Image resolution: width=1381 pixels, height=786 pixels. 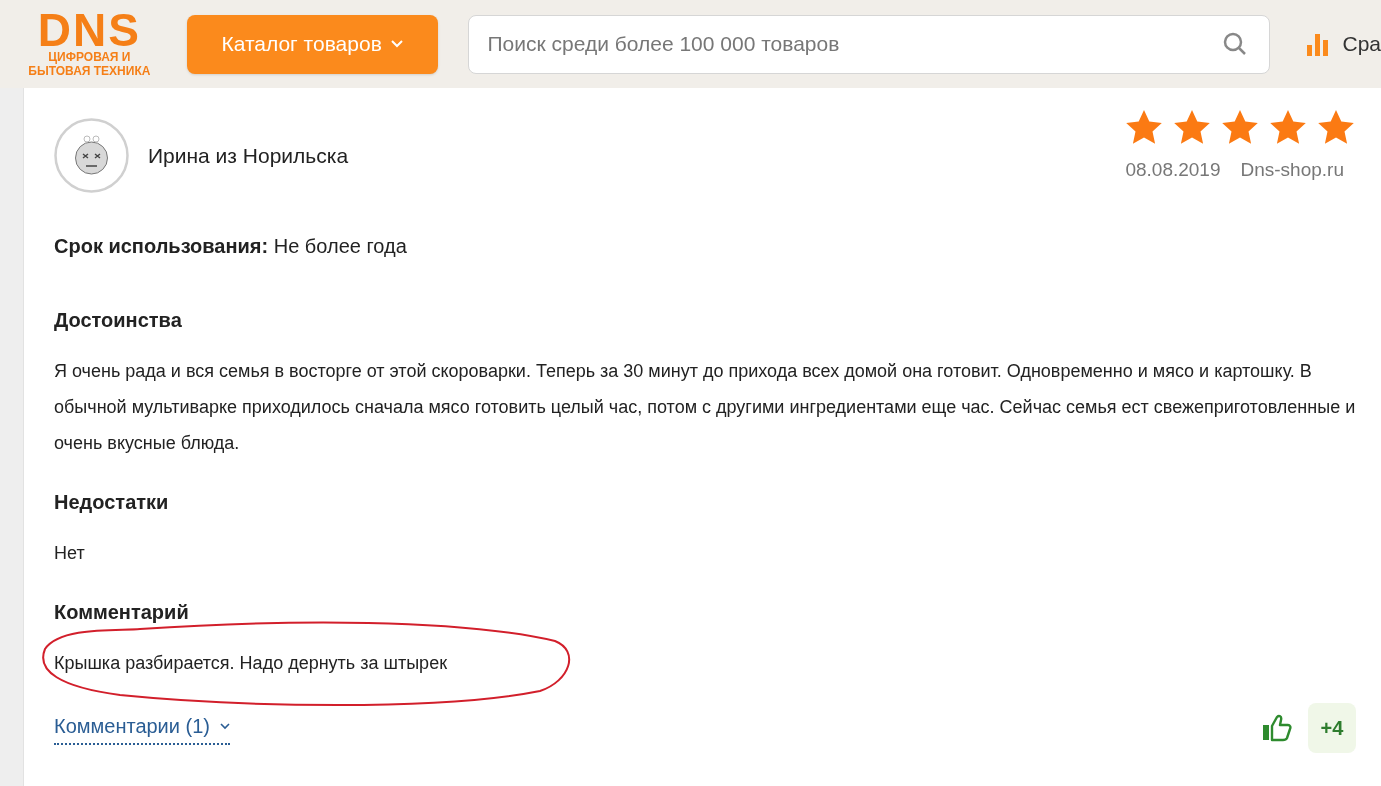 What do you see at coordinates (1332, 728) in the screenshot?
I see `likes-count: +4` at bounding box center [1332, 728].